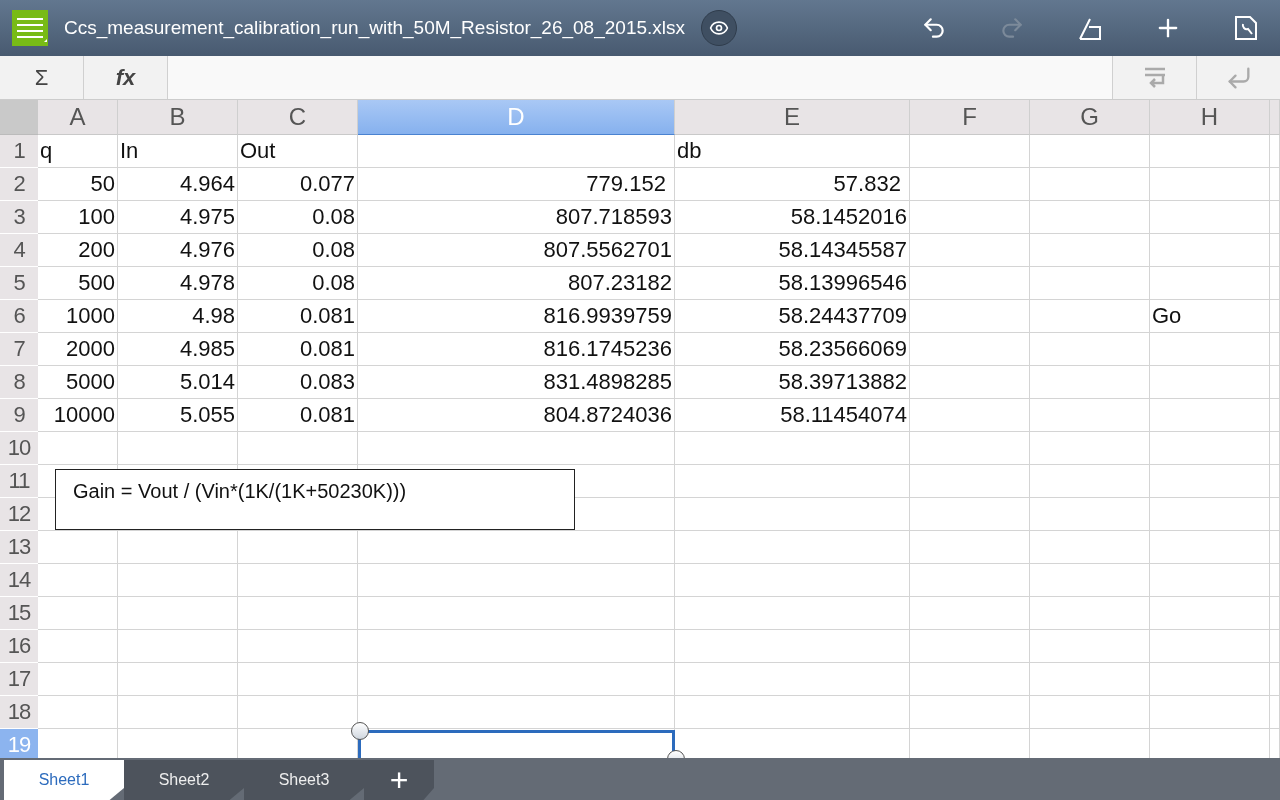 Image resolution: width=1280 pixels, height=800 pixels. Describe the element at coordinates (360, 731) in the screenshot. I see `selection-handle` at that location.